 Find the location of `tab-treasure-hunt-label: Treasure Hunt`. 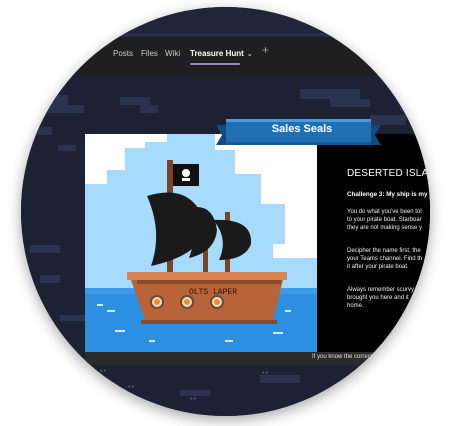

tab-treasure-hunt-label: Treasure Hunt is located at coordinates (217, 53).